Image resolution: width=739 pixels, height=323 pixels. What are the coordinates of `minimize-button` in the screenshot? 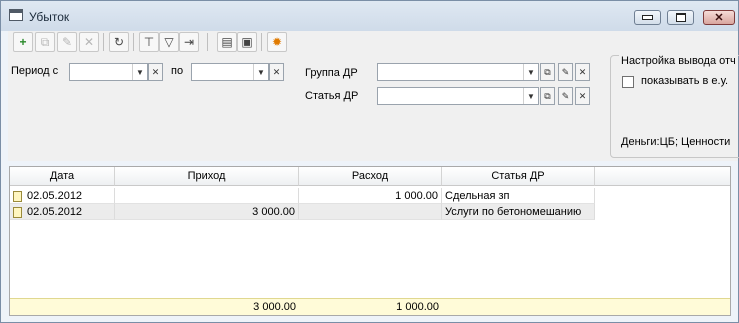 It's located at (647, 17).